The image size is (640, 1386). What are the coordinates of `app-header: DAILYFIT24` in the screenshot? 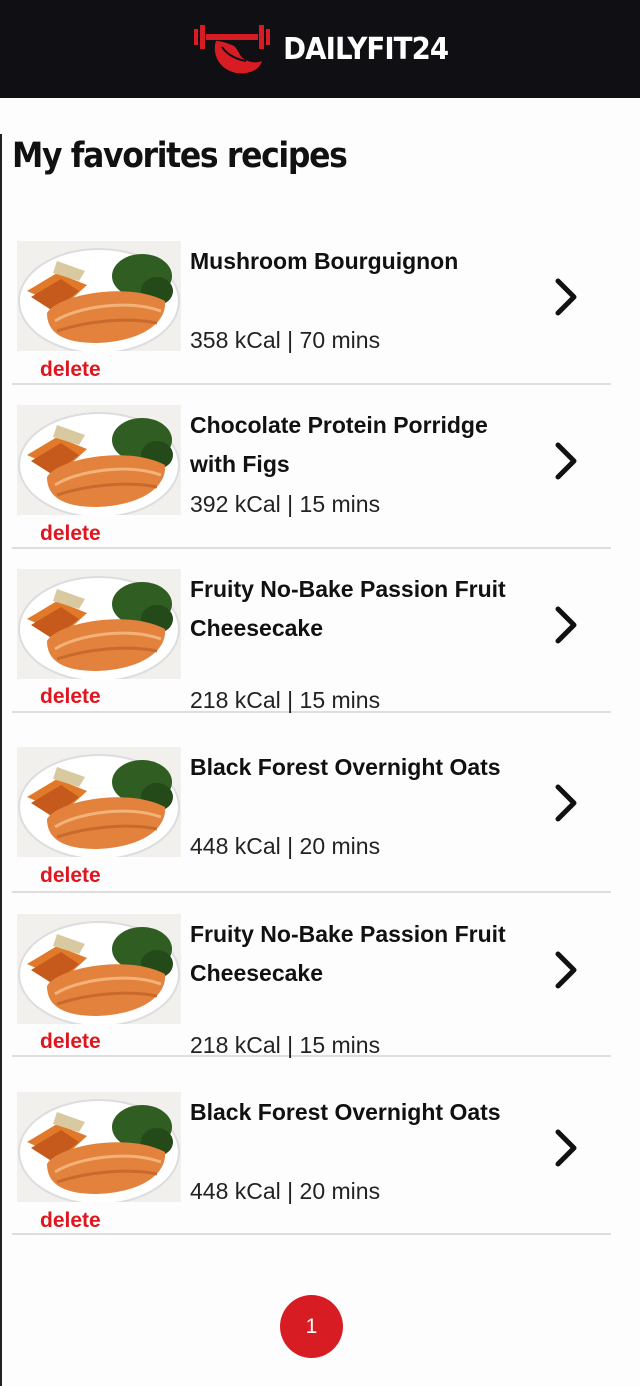 It's located at (320, 49).